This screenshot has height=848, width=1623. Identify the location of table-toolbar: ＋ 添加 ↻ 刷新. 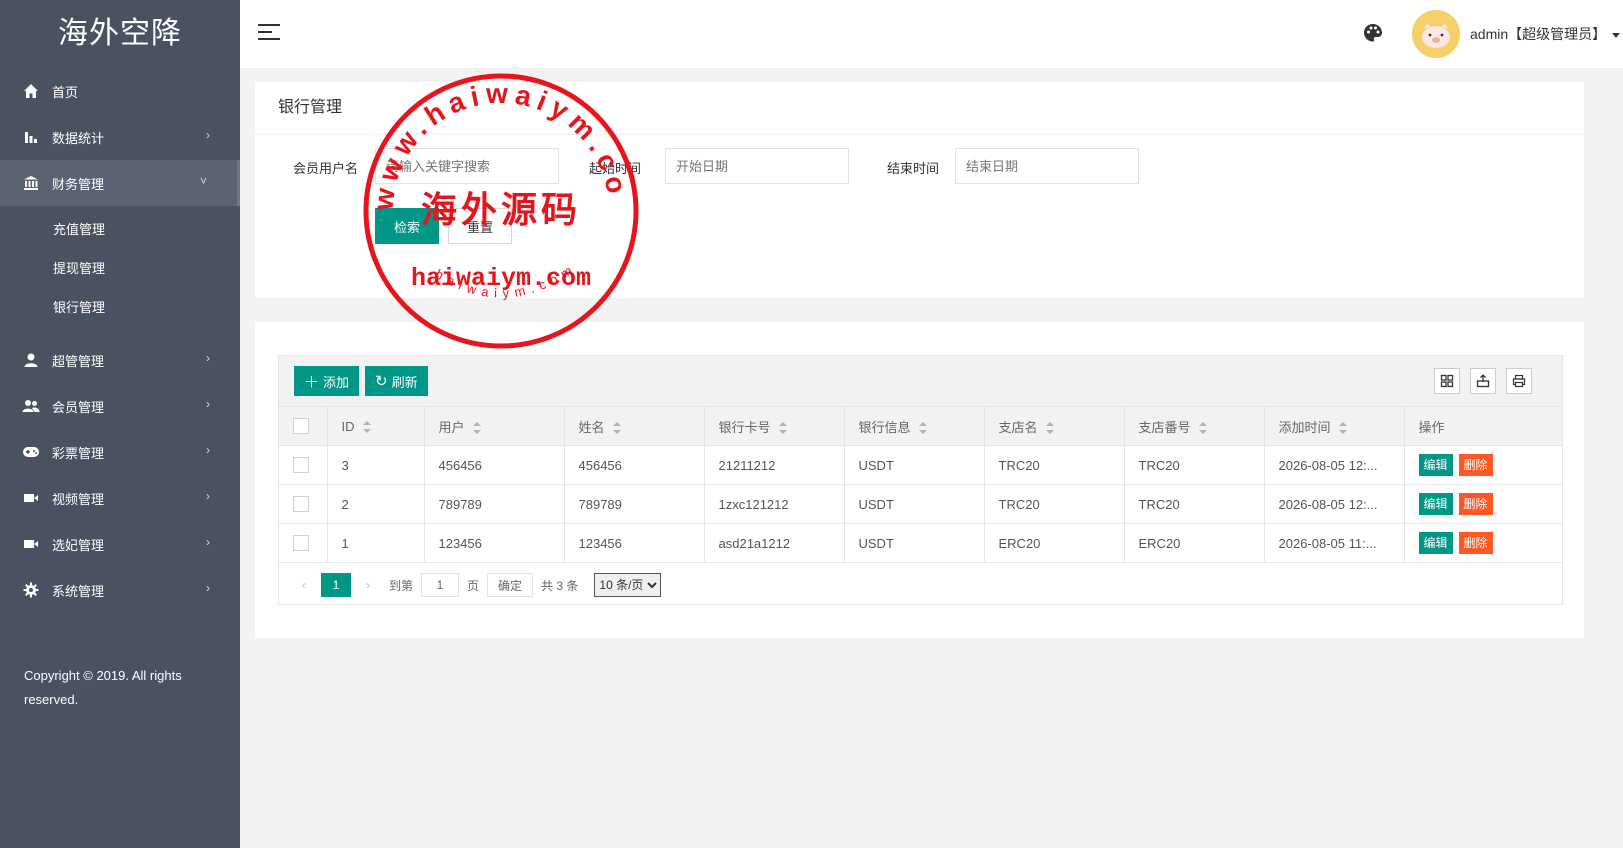
(920, 381).